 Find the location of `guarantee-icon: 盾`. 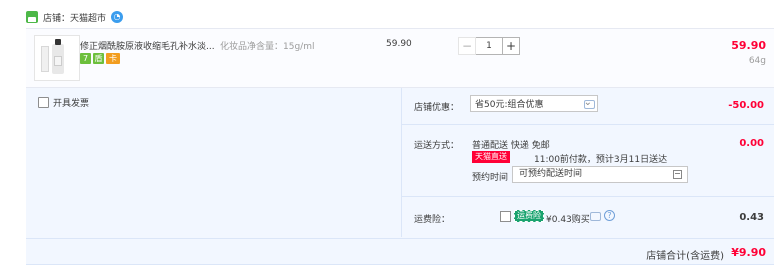

guarantee-icon: 盾 is located at coordinates (98, 58).